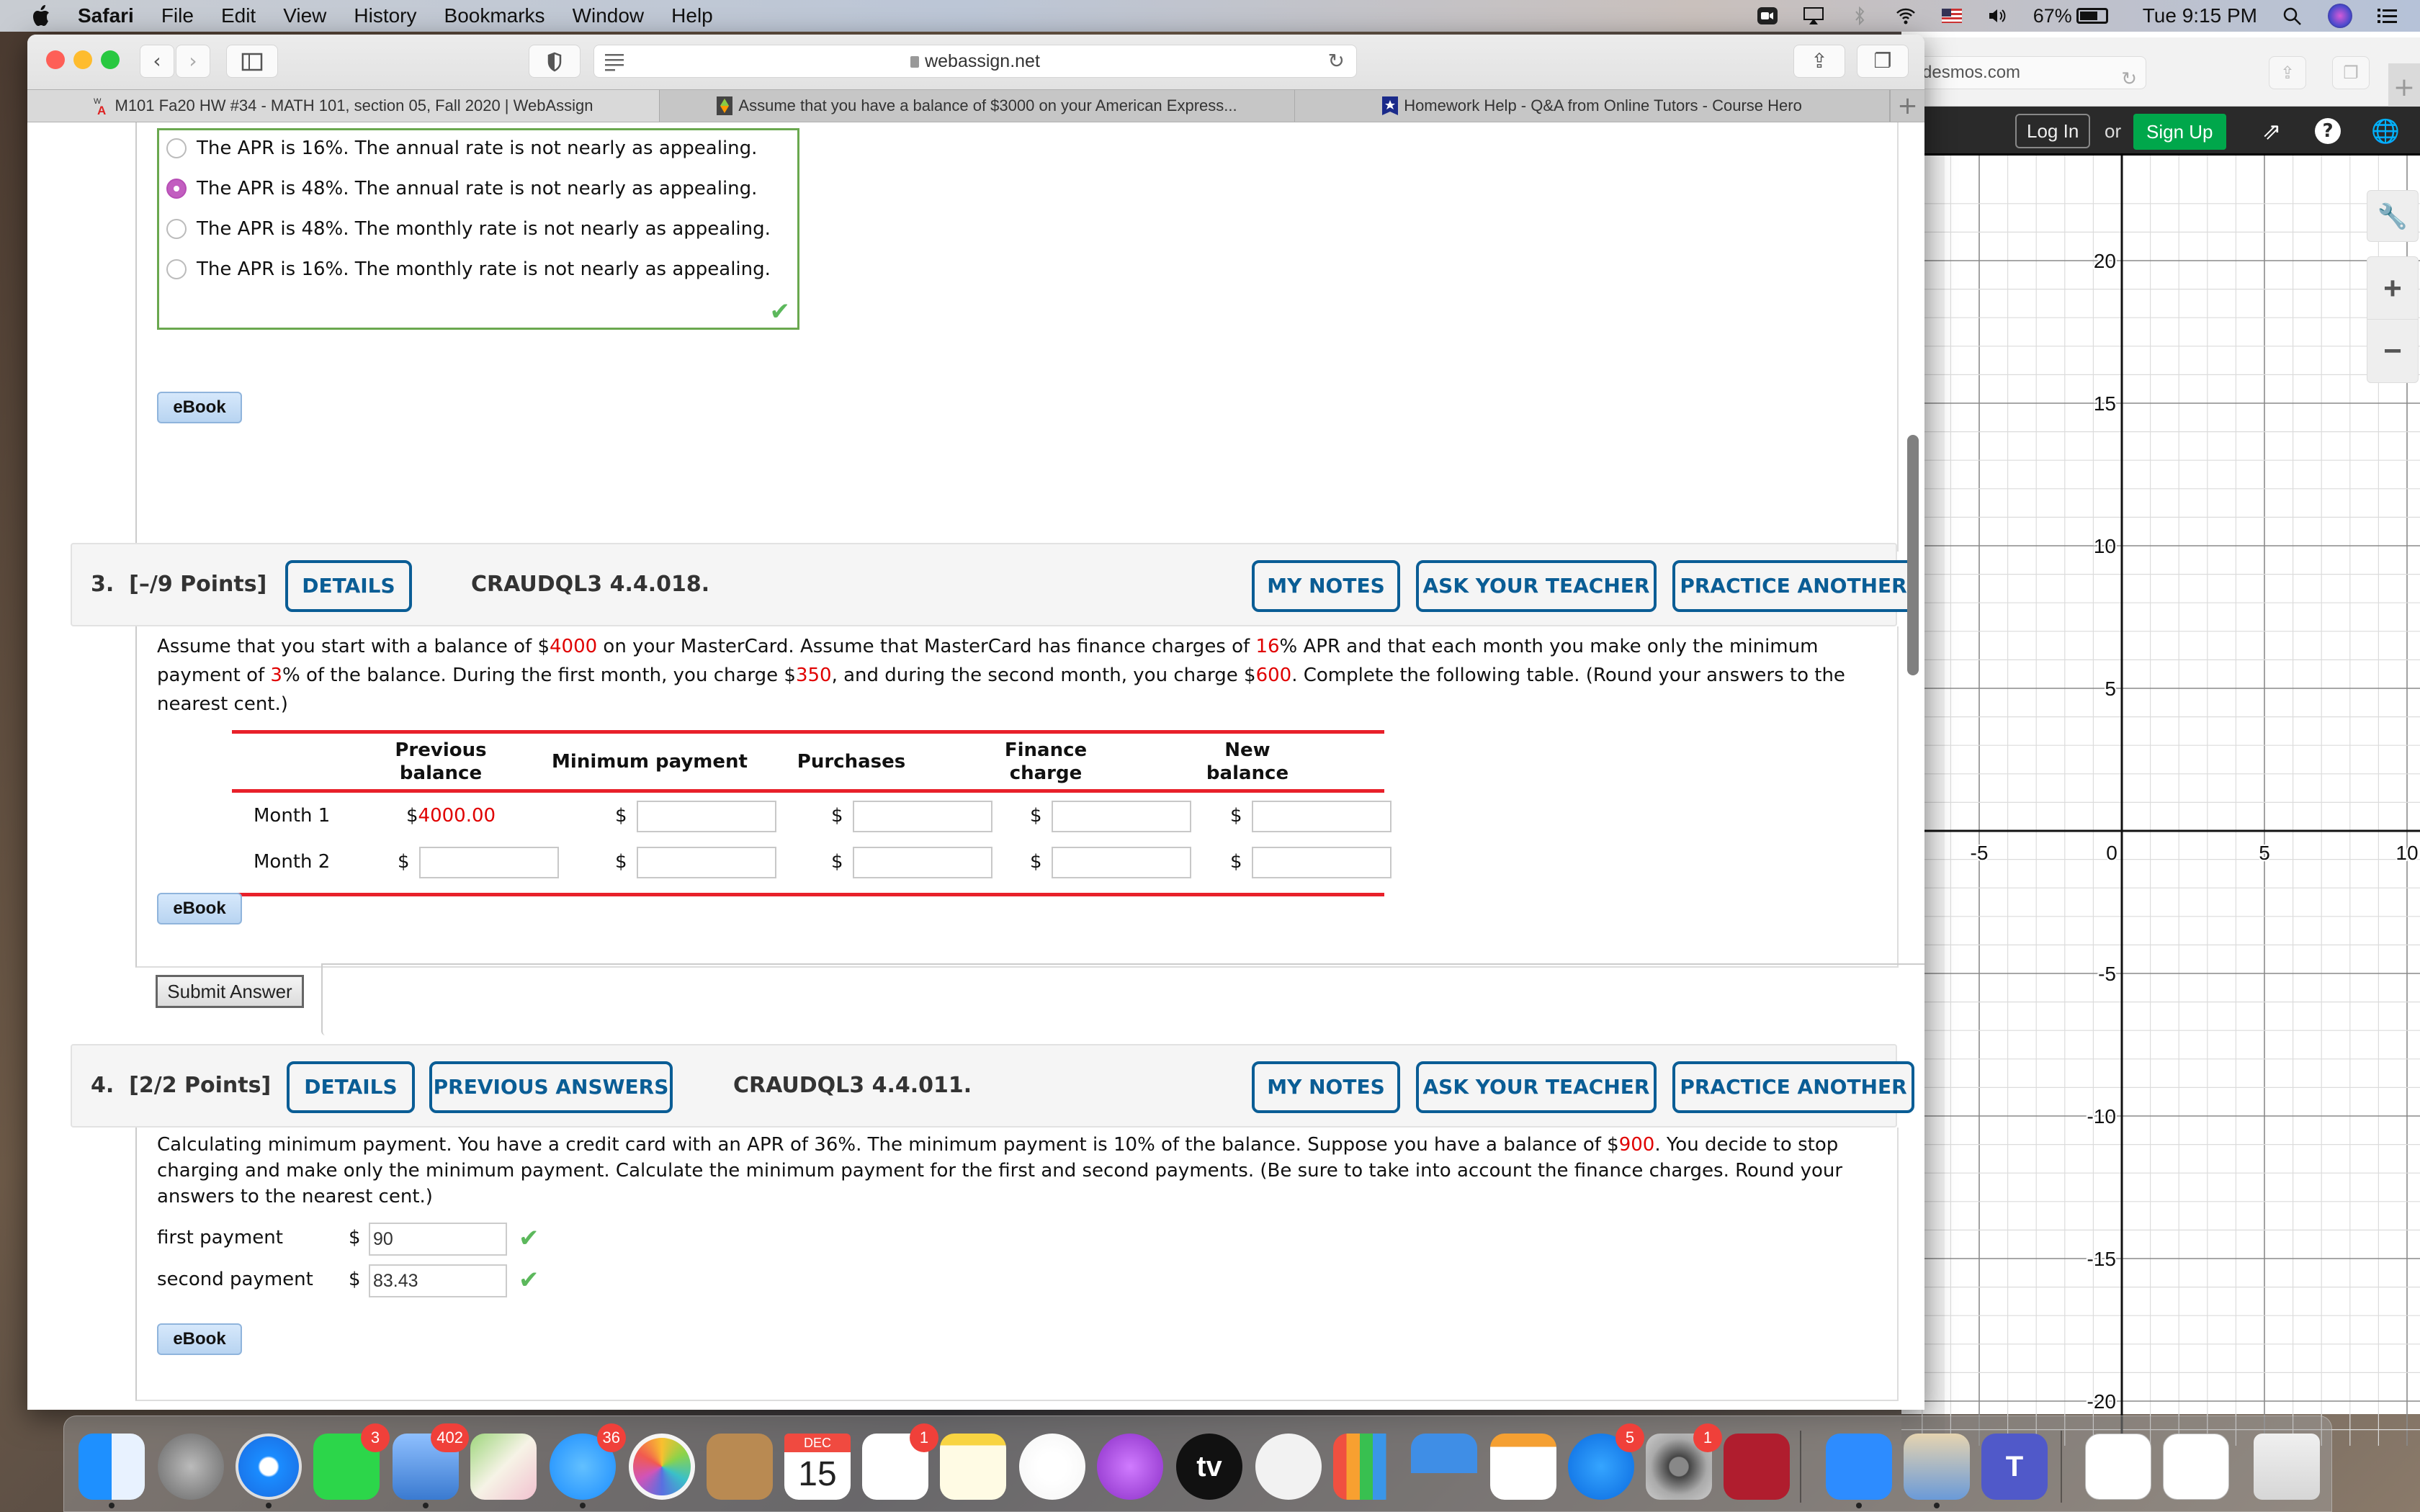 The image size is (2420, 1512). I want to click on zoom-window-button, so click(110, 59).